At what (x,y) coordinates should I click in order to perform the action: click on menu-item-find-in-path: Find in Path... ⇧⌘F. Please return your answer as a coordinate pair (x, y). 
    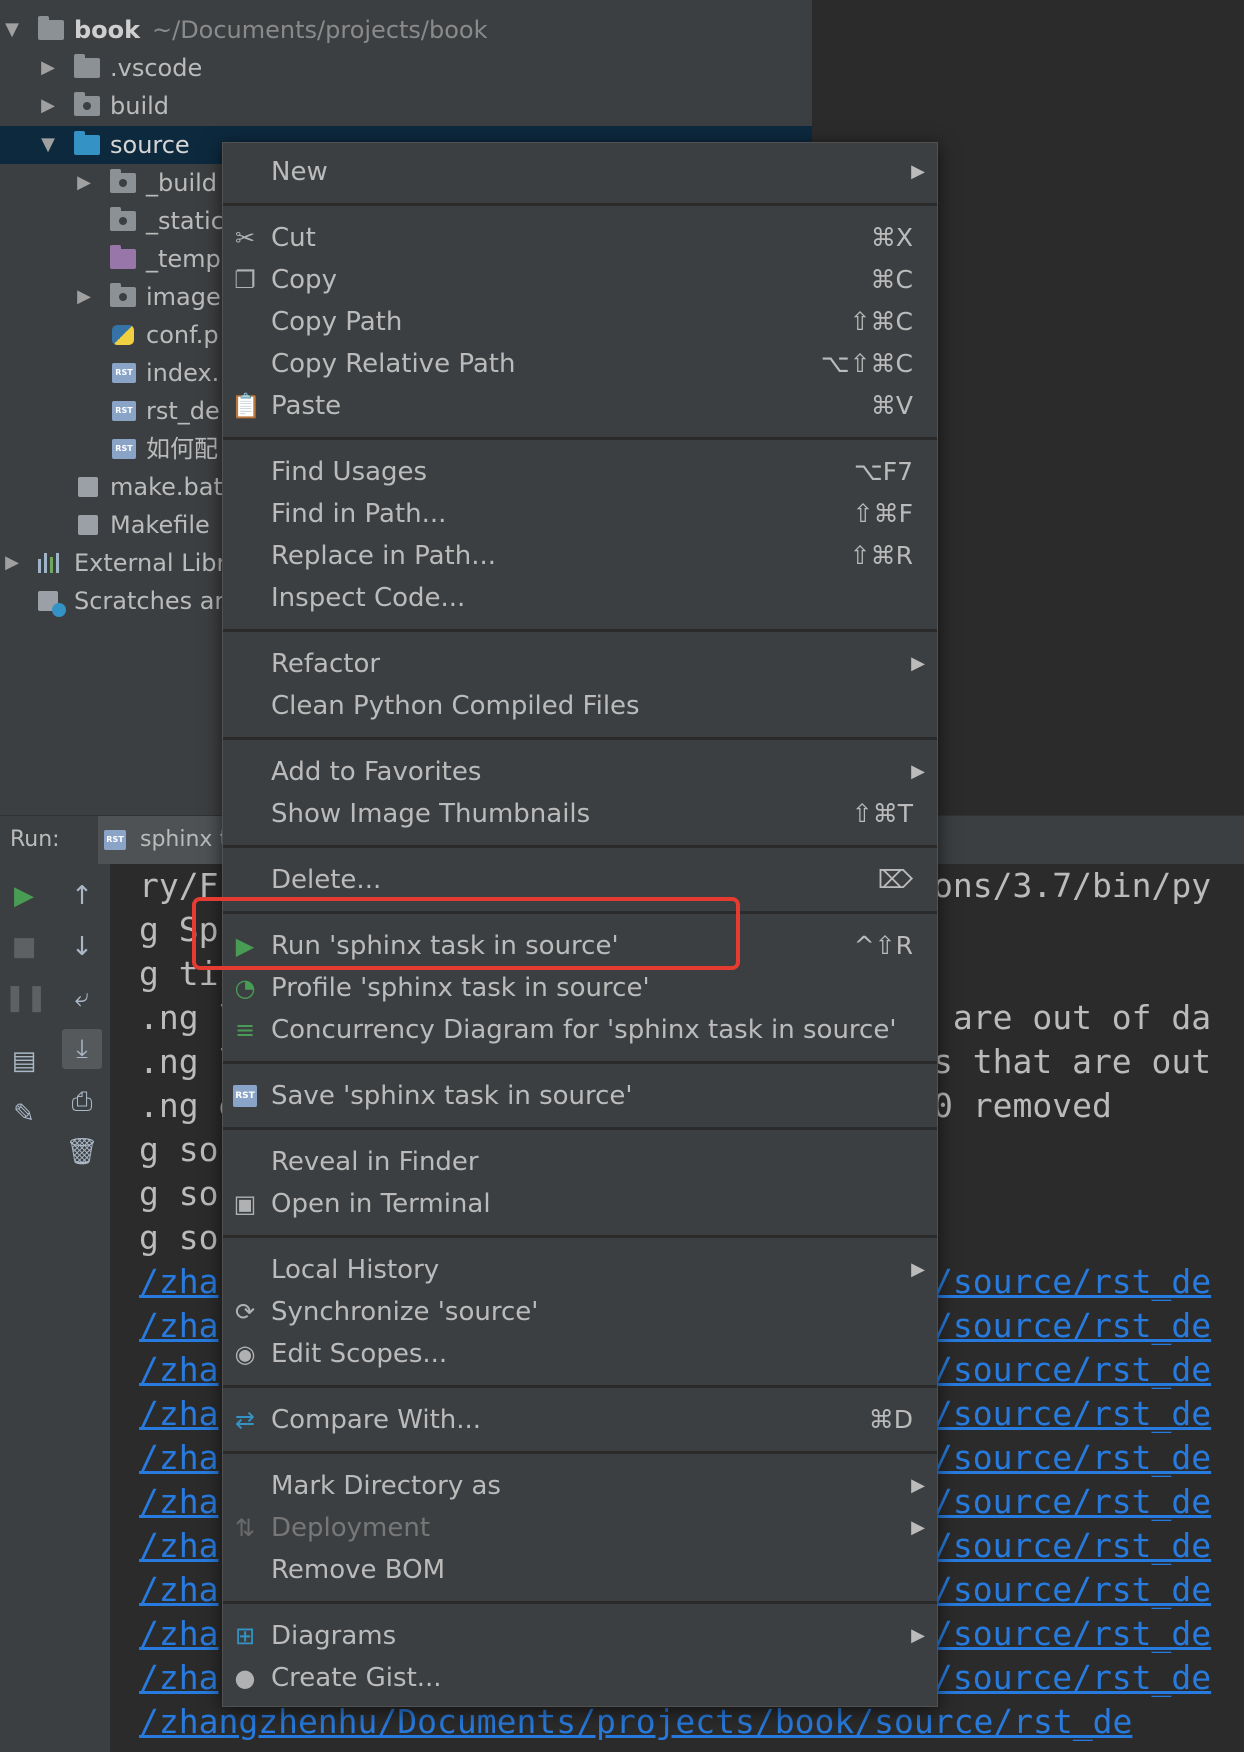
    Looking at the image, I should click on (580, 514).